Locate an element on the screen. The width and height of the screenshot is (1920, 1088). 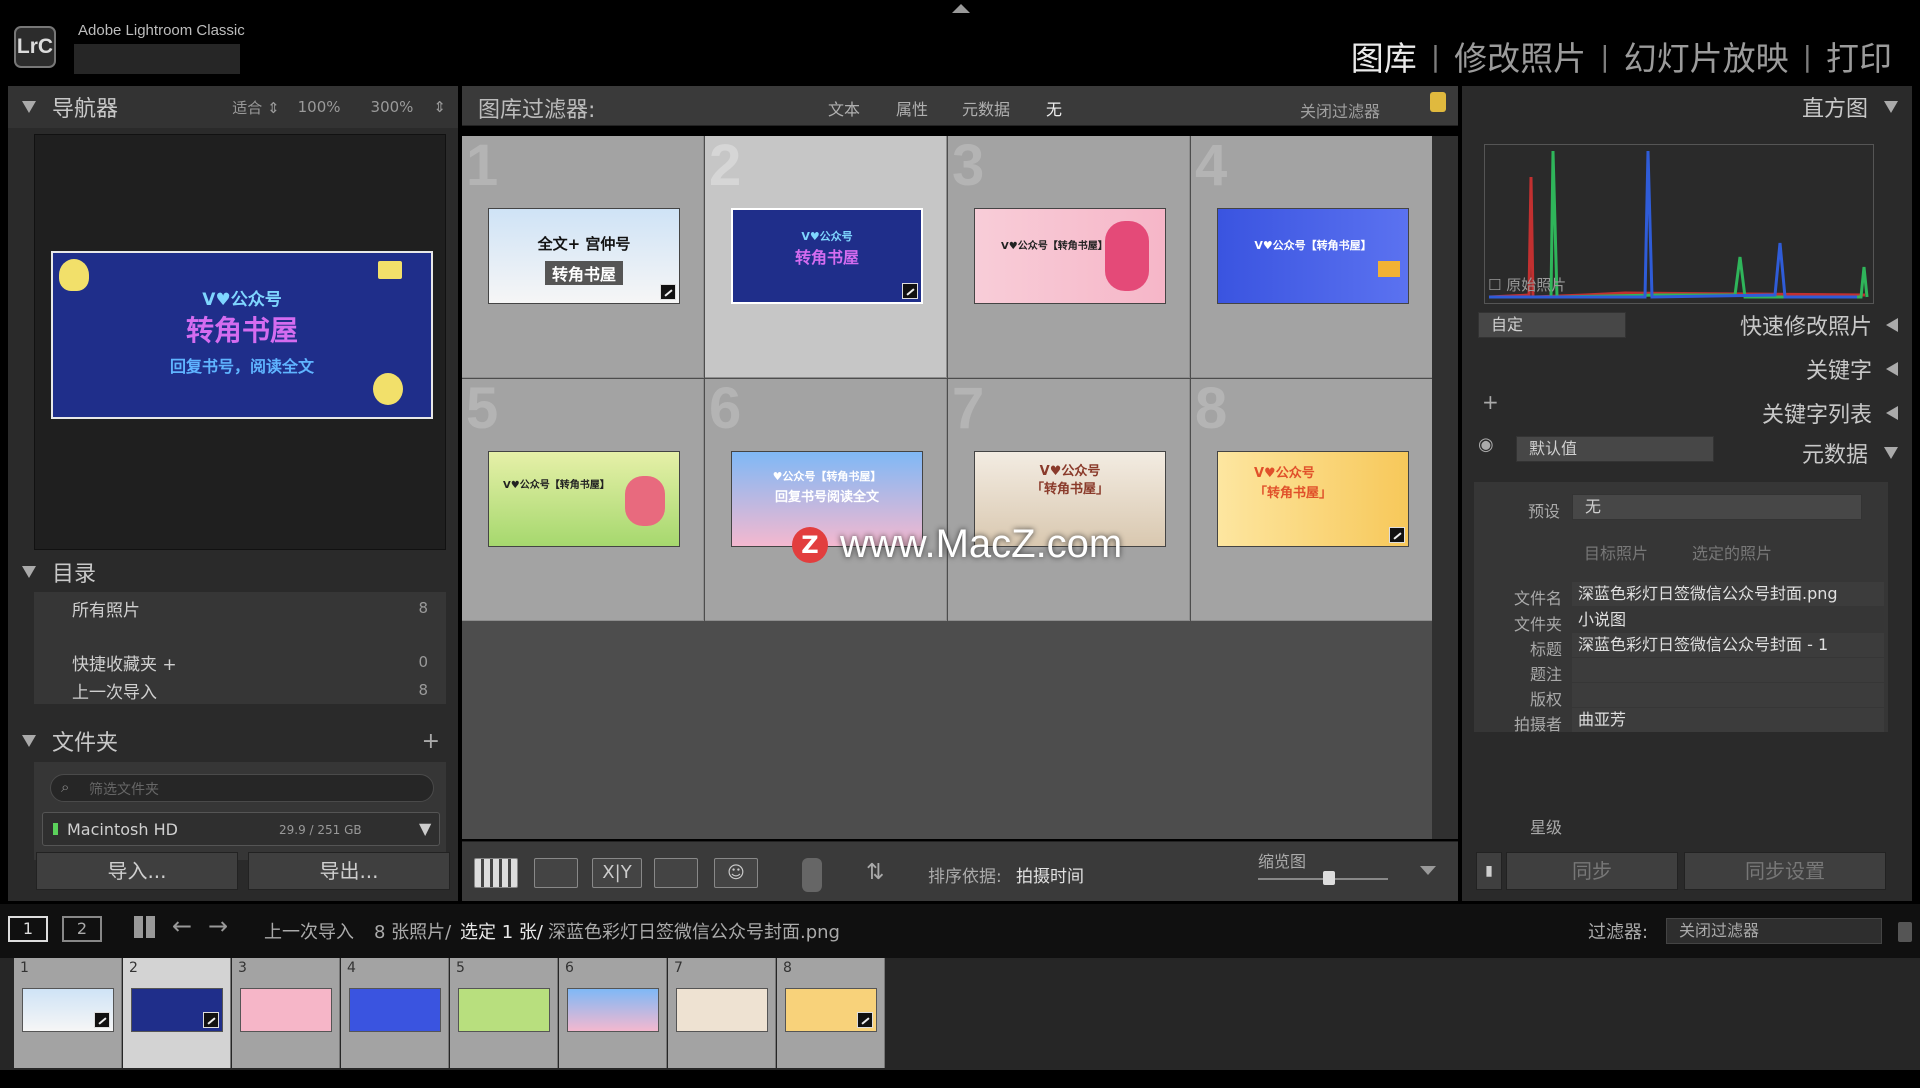
filmstrip-cell: 4 is located at coordinates (395, 1013).